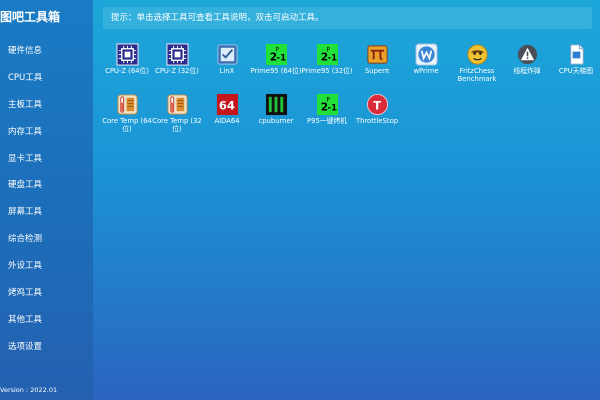 Image resolution: width=600 pixels, height=400 pixels. I want to click on sidebar-item-peripheral-tools: 外设工具, so click(25, 266).